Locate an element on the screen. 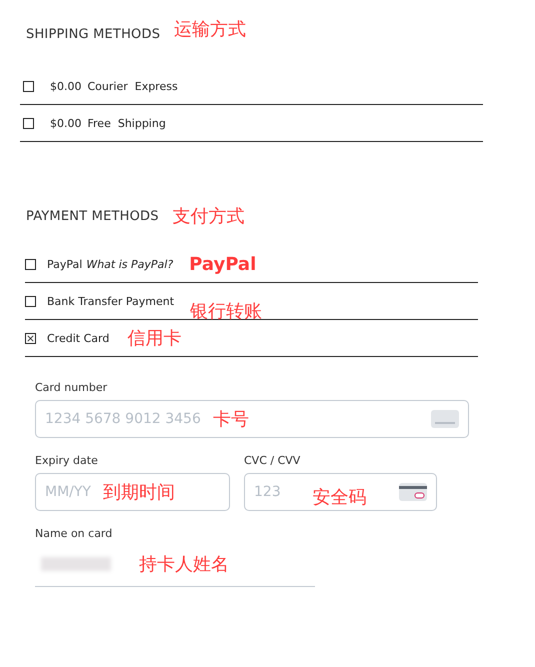 The width and height of the screenshot is (535, 667). annotation: 持卡人姓名 is located at coordinates (184, 564).